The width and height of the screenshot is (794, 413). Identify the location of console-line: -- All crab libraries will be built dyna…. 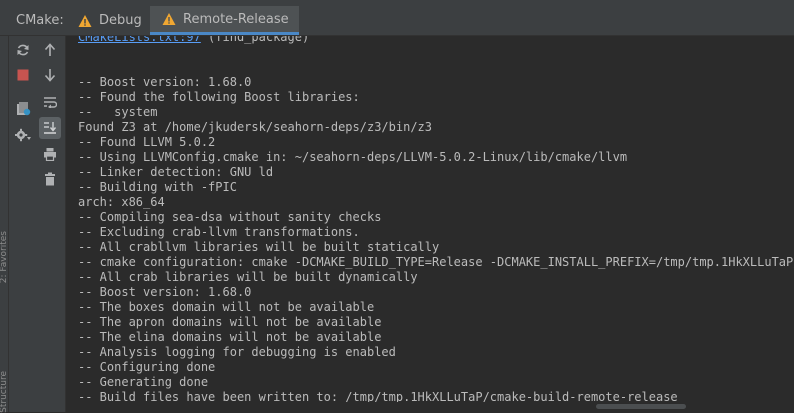
(248, 277).